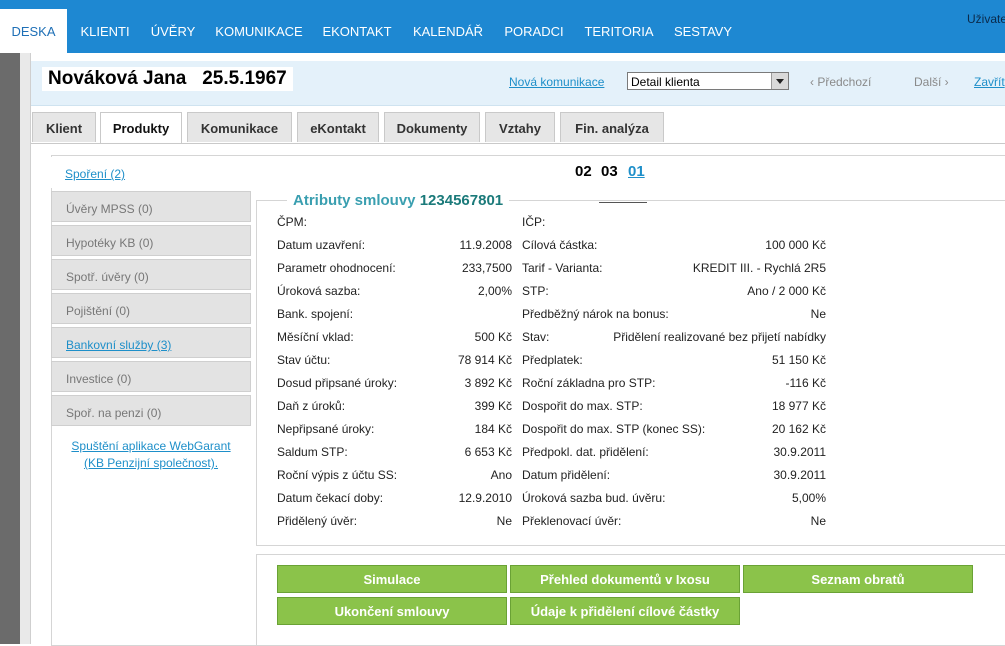 This screenshot has height=646, width=1005. I want to click on contract-attributes-title: Atributy smlouvy 1234567801, so click(398, 200).